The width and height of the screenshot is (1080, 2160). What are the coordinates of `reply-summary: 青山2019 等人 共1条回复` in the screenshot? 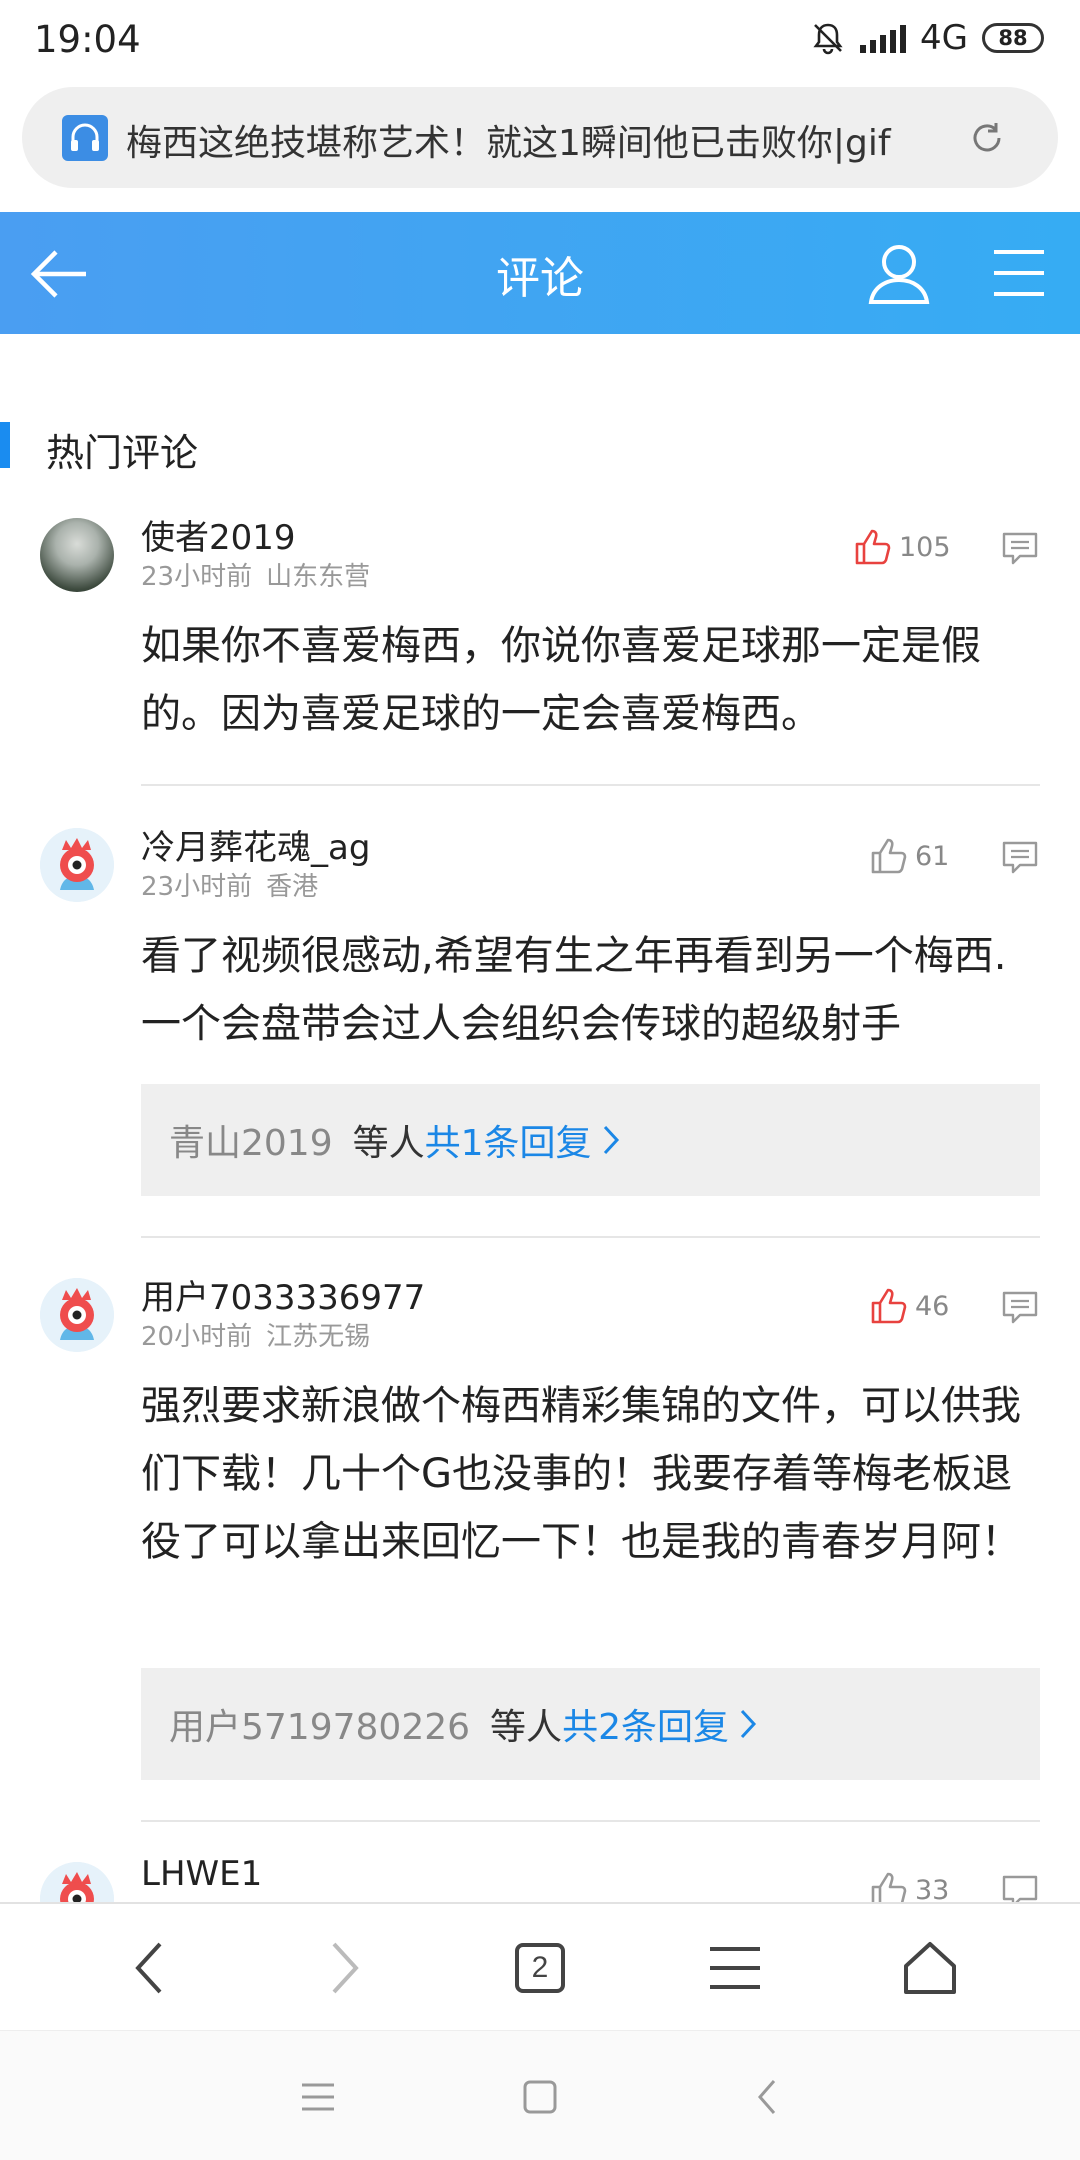 It's located at (590, 1140).